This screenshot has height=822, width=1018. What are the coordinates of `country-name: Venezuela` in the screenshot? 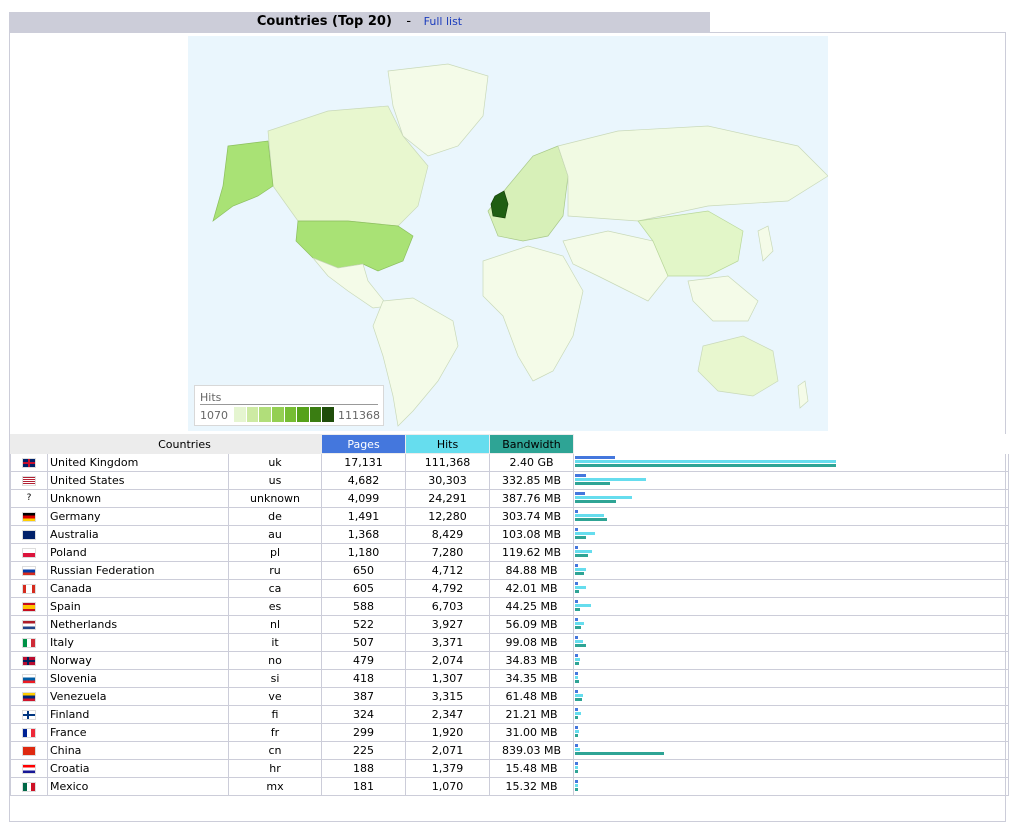 It's located at (138, 696).